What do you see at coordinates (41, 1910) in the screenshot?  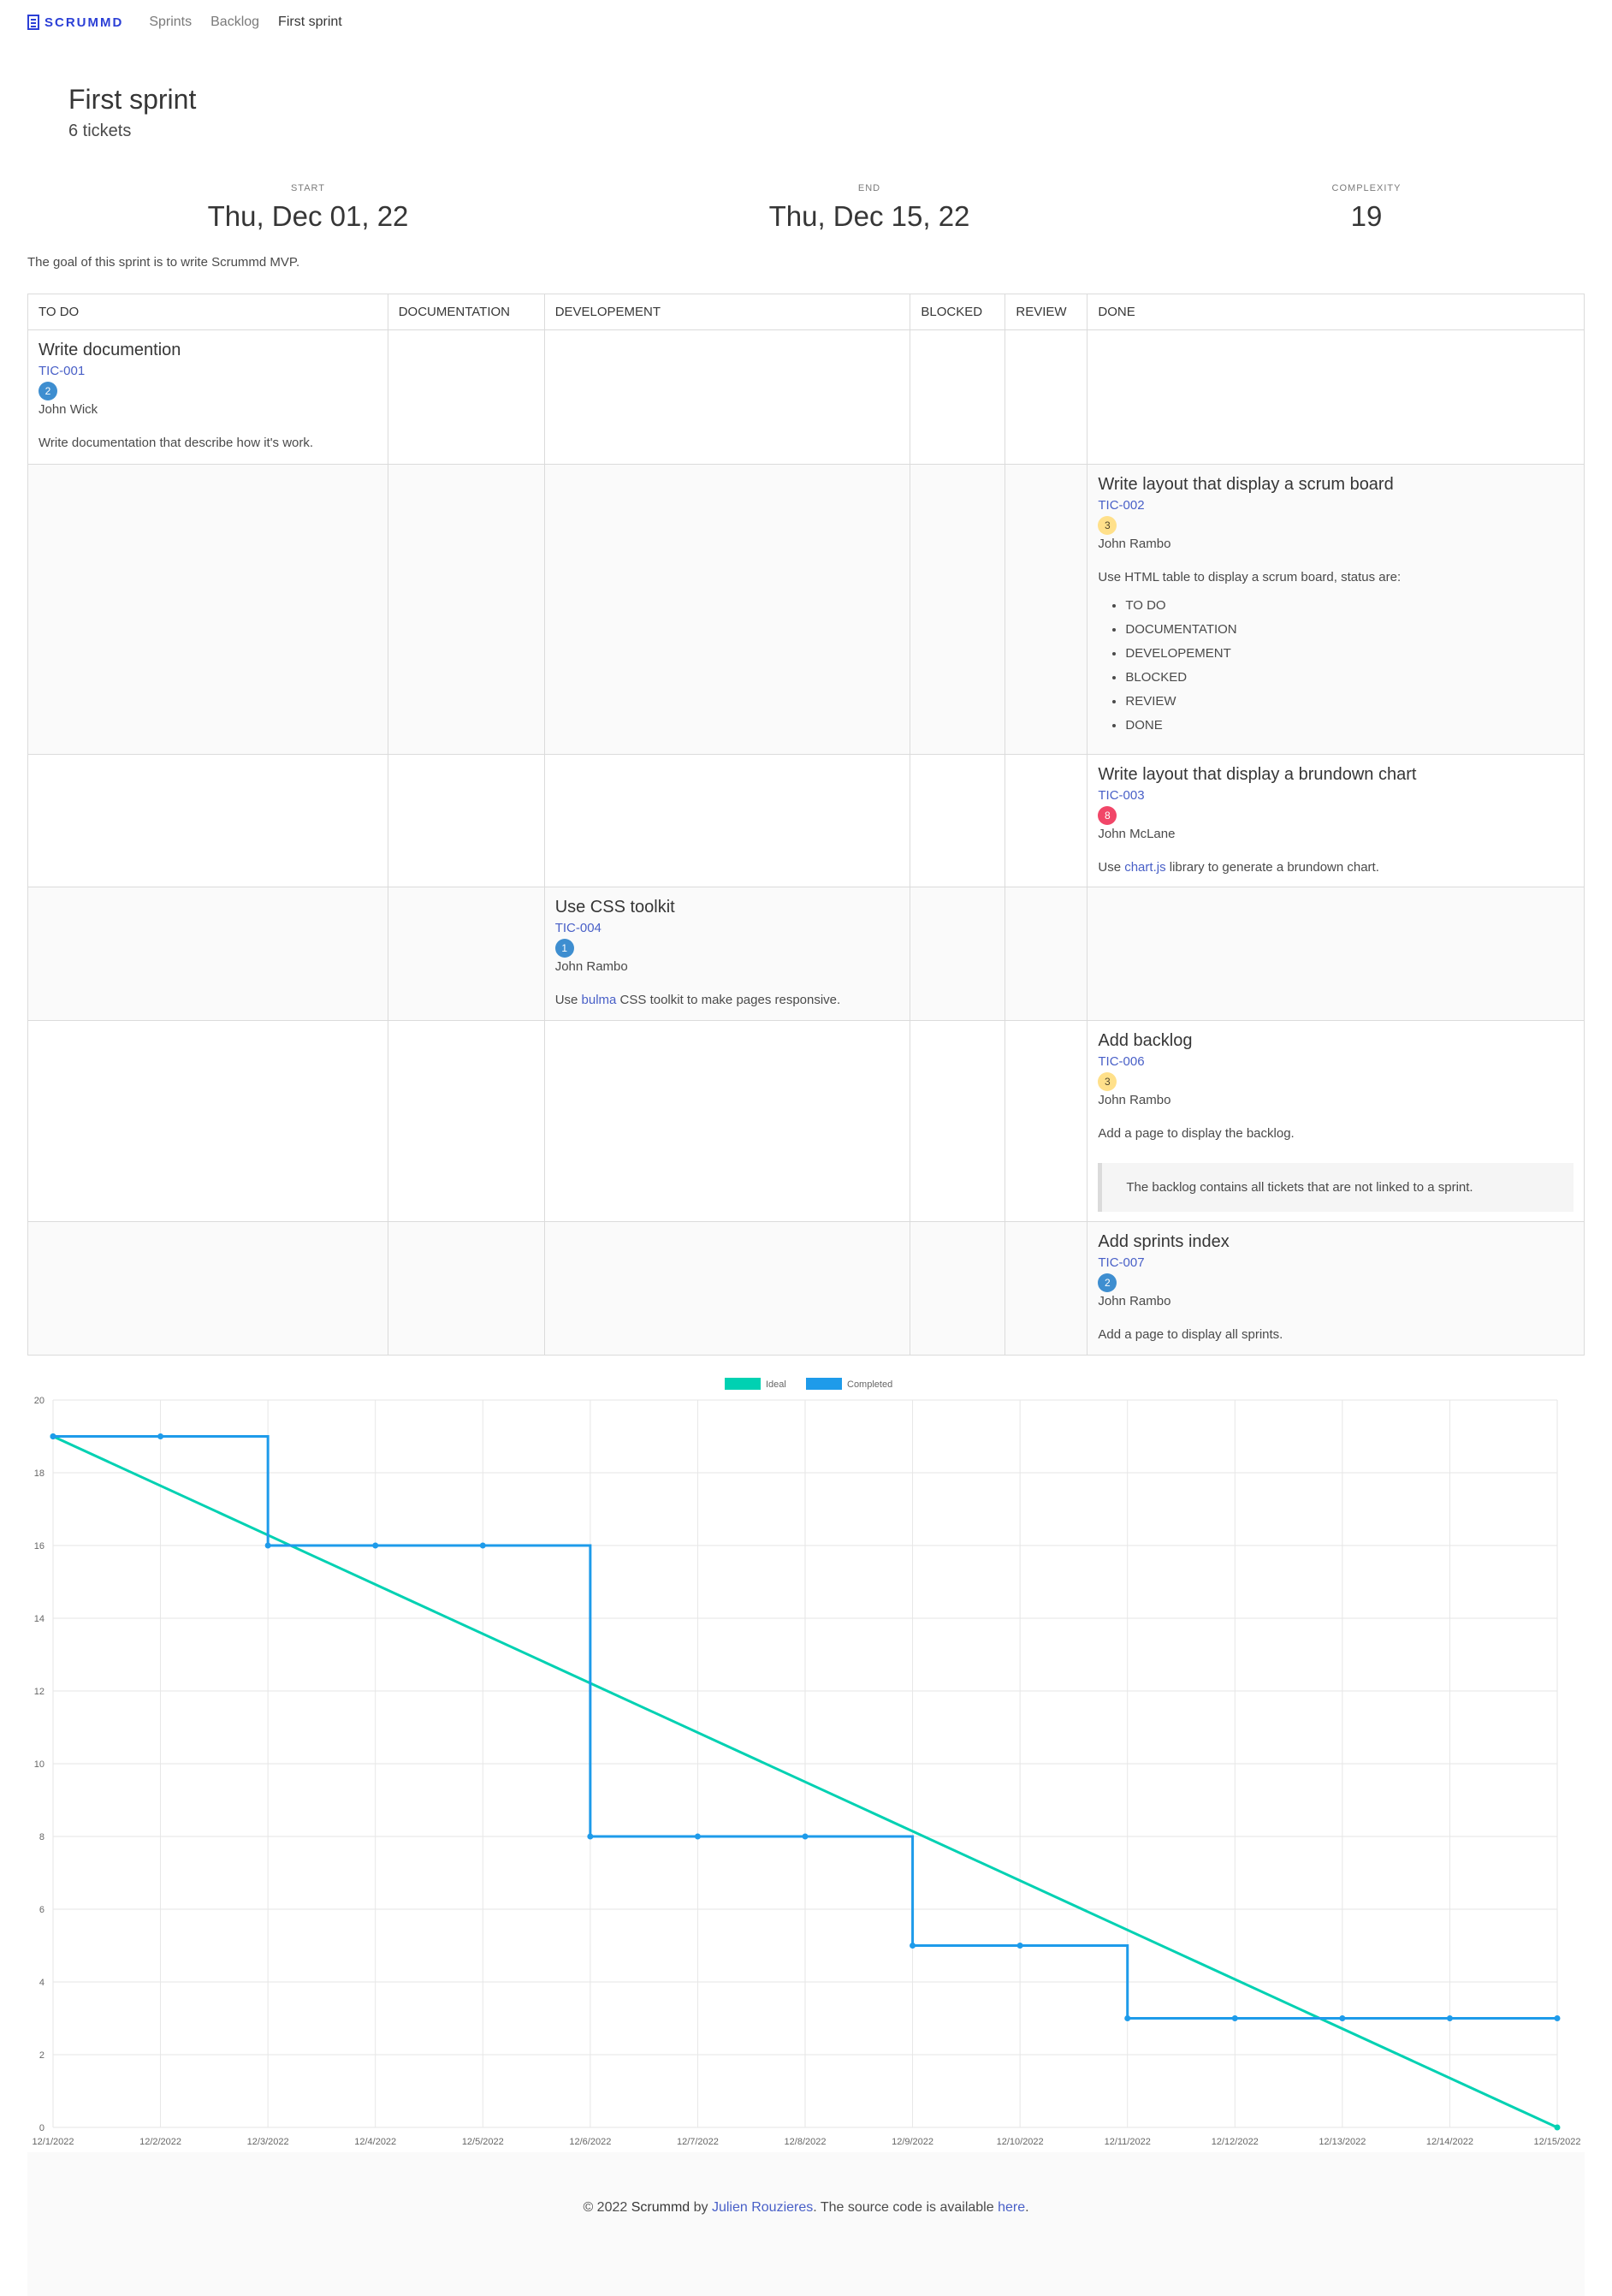 I see `y-tick-label: 6` at bounding box center [41, 1910].